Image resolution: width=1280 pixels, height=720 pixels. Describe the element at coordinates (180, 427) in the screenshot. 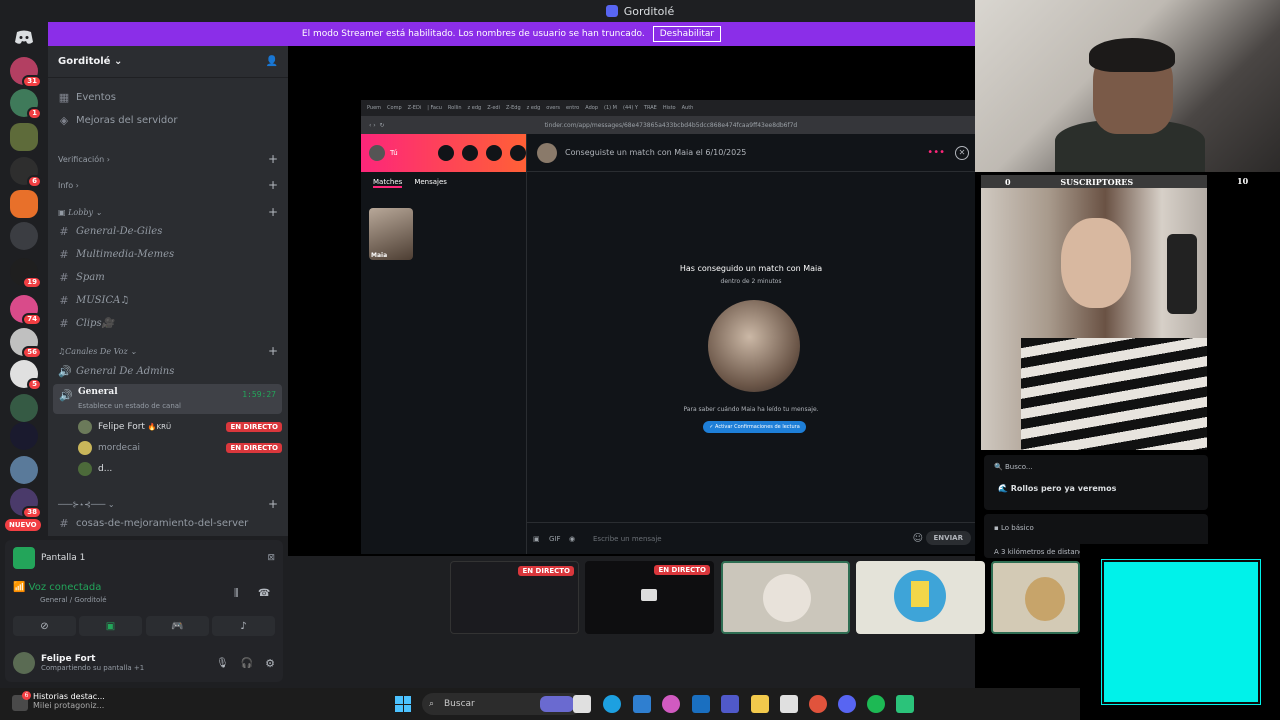

I see `voice-user: Felipe Fort 🔥KRÜ EN DIRECTO` at that location.